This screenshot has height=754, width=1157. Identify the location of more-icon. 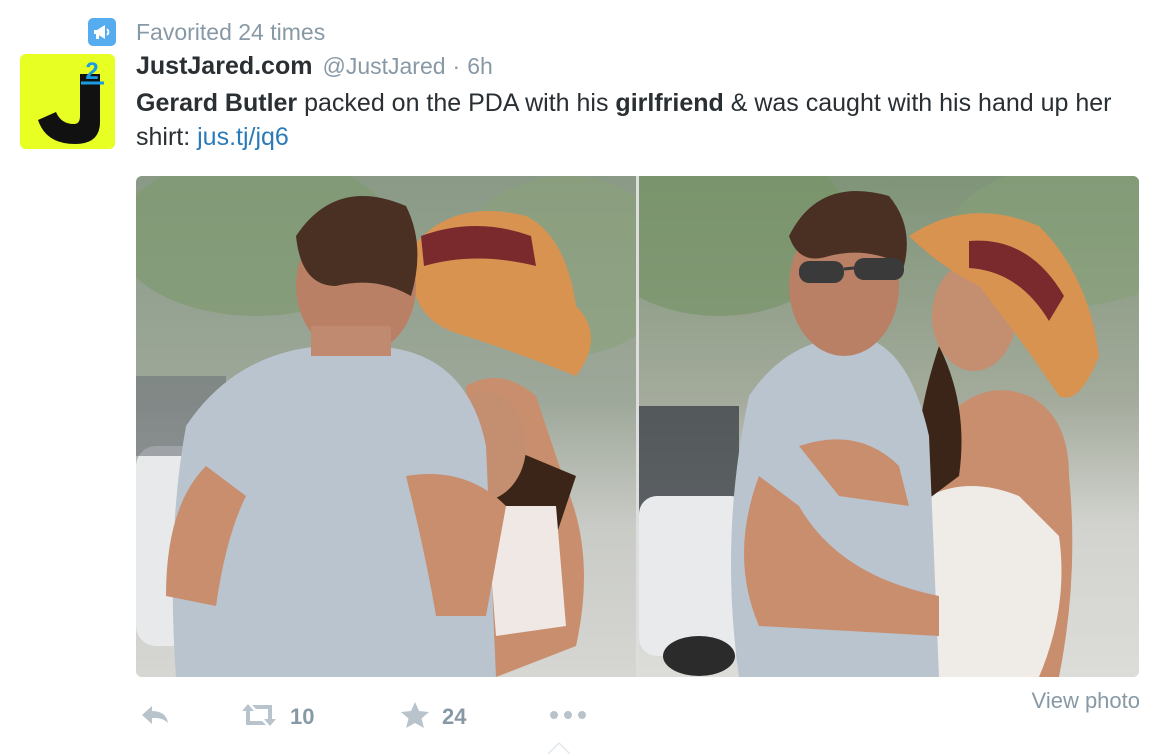
(568, 717).